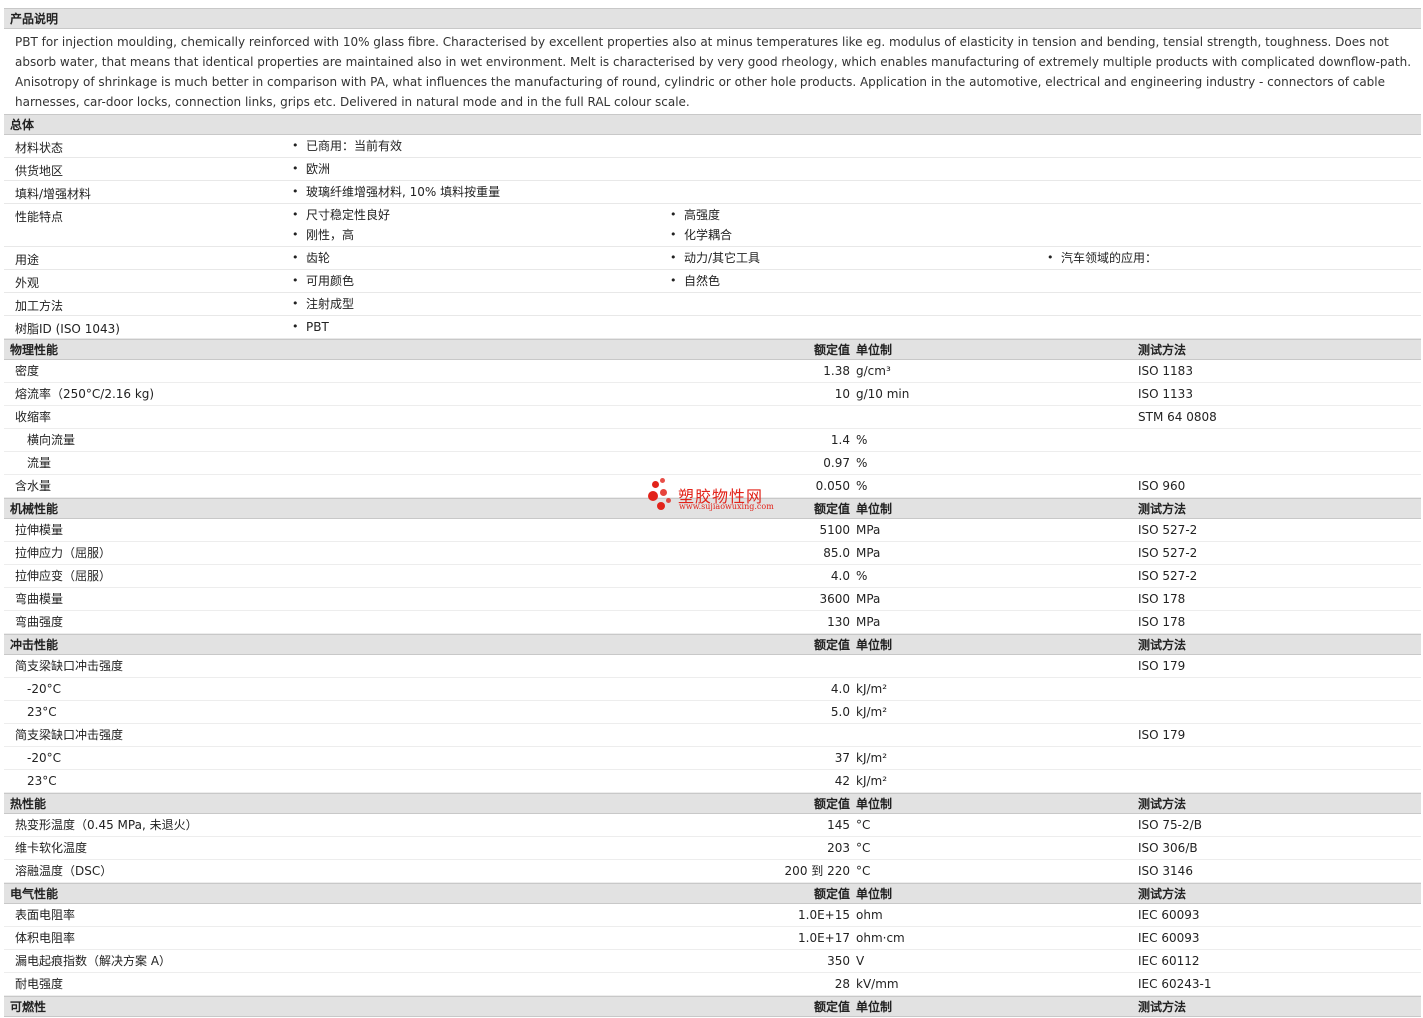 Image resolution: width=1423 pixels, height=1018 pixels. Describe the element at coordinates (842, 781) in the screenshot. I see `property-value: 42` at that location.